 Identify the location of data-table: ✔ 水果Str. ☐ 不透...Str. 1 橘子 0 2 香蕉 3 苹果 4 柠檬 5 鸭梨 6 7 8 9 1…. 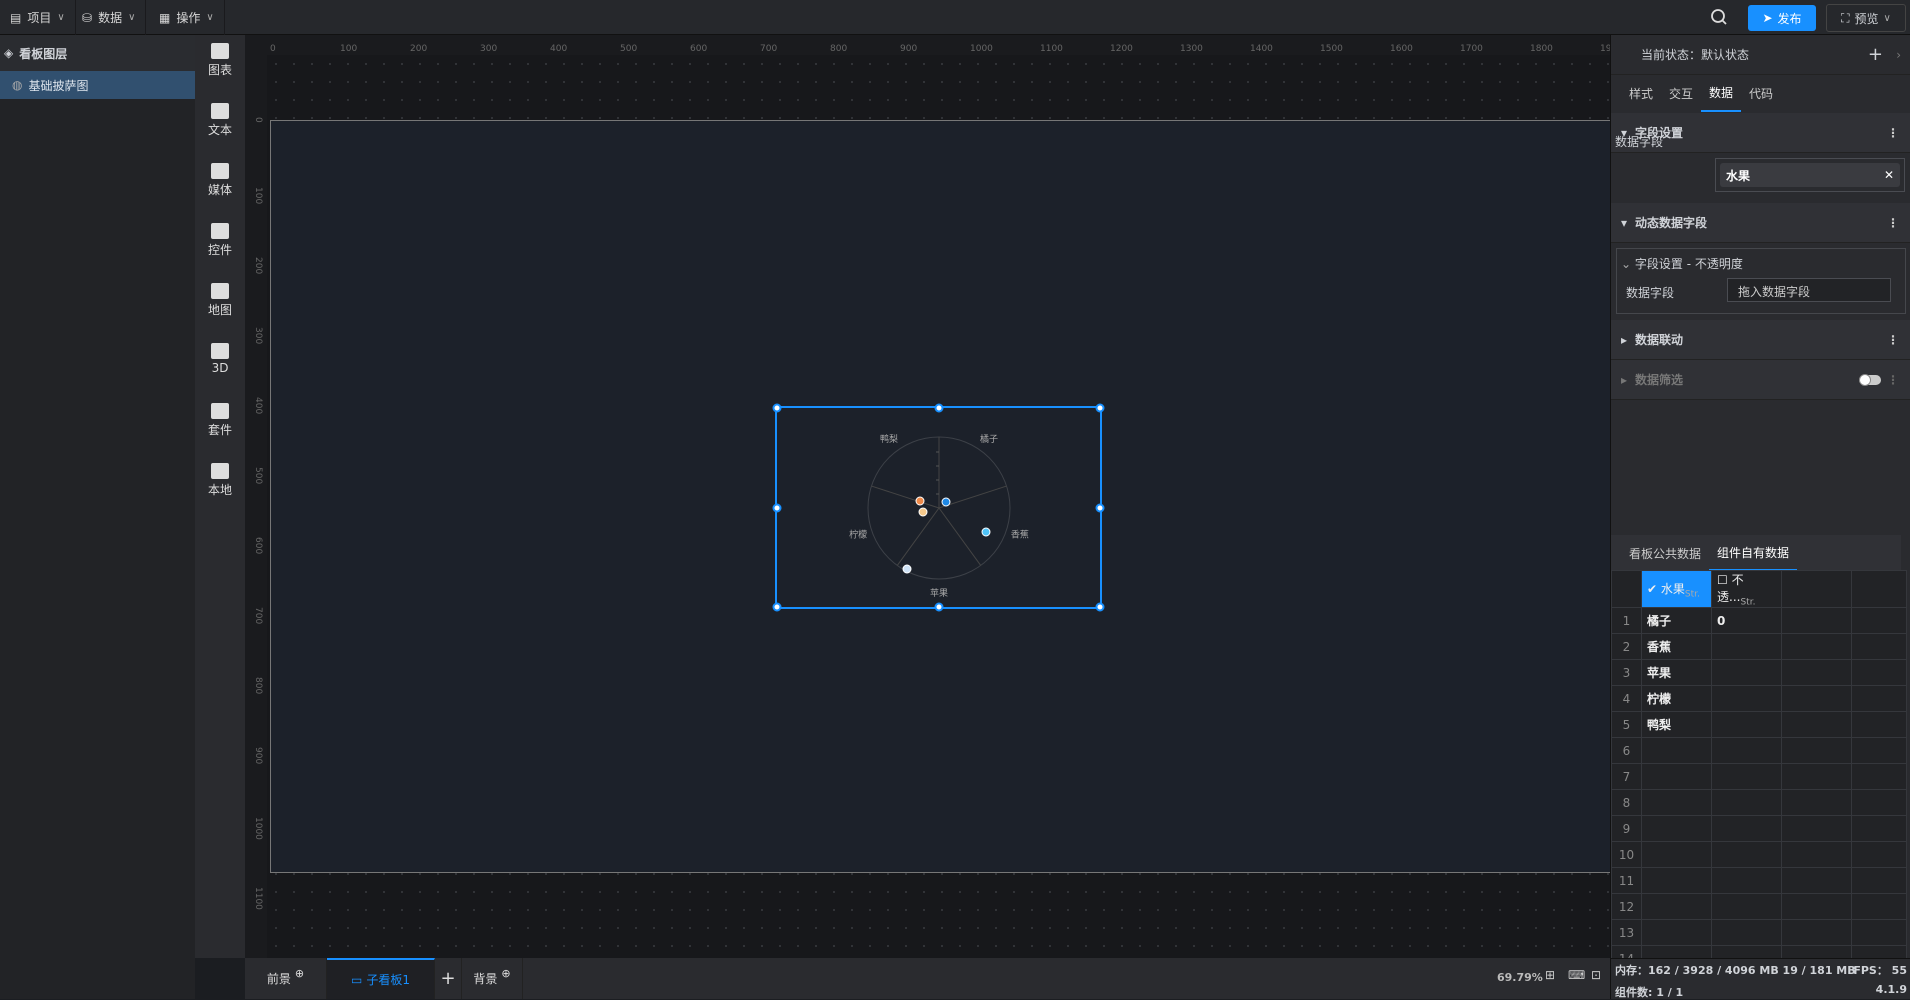
(1759, 771).